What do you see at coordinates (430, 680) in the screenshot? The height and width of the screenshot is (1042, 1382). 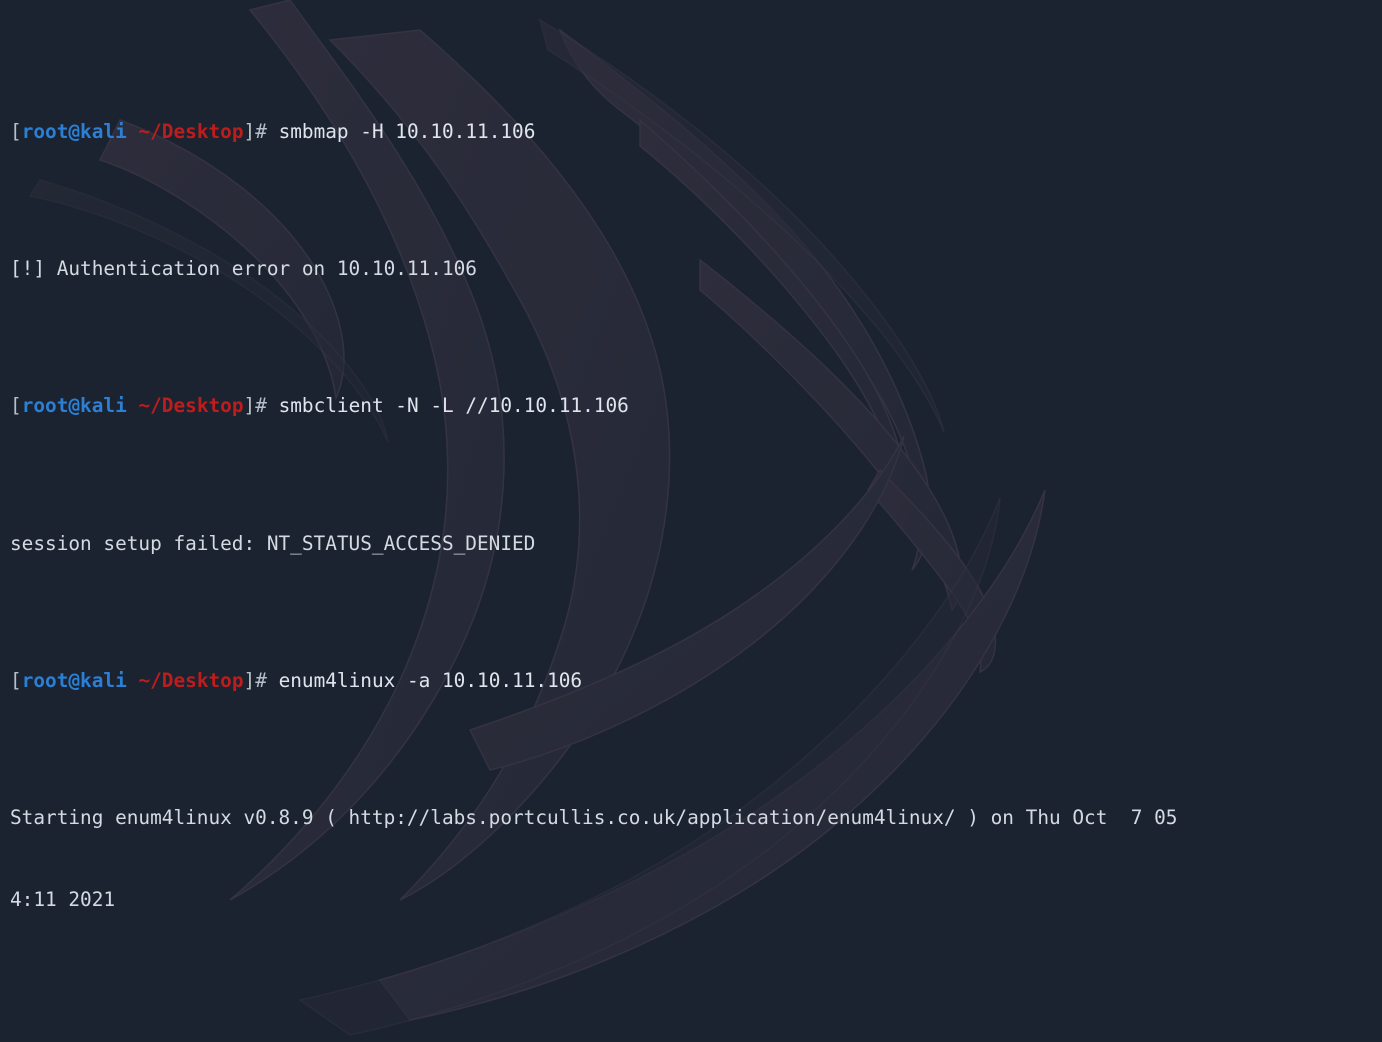 I see `command-text: enum4linux -a 10.10.11.106` at bounding box center [430, 680].